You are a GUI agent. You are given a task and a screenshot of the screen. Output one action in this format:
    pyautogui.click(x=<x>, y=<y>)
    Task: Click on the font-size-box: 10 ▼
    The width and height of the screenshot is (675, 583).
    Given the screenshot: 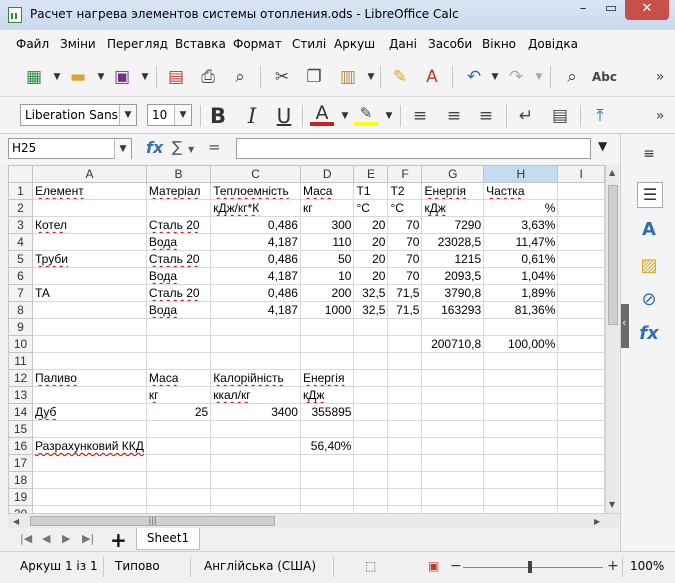 What is the action you would take?
    pyautogui.click(x=169, y=115)
    